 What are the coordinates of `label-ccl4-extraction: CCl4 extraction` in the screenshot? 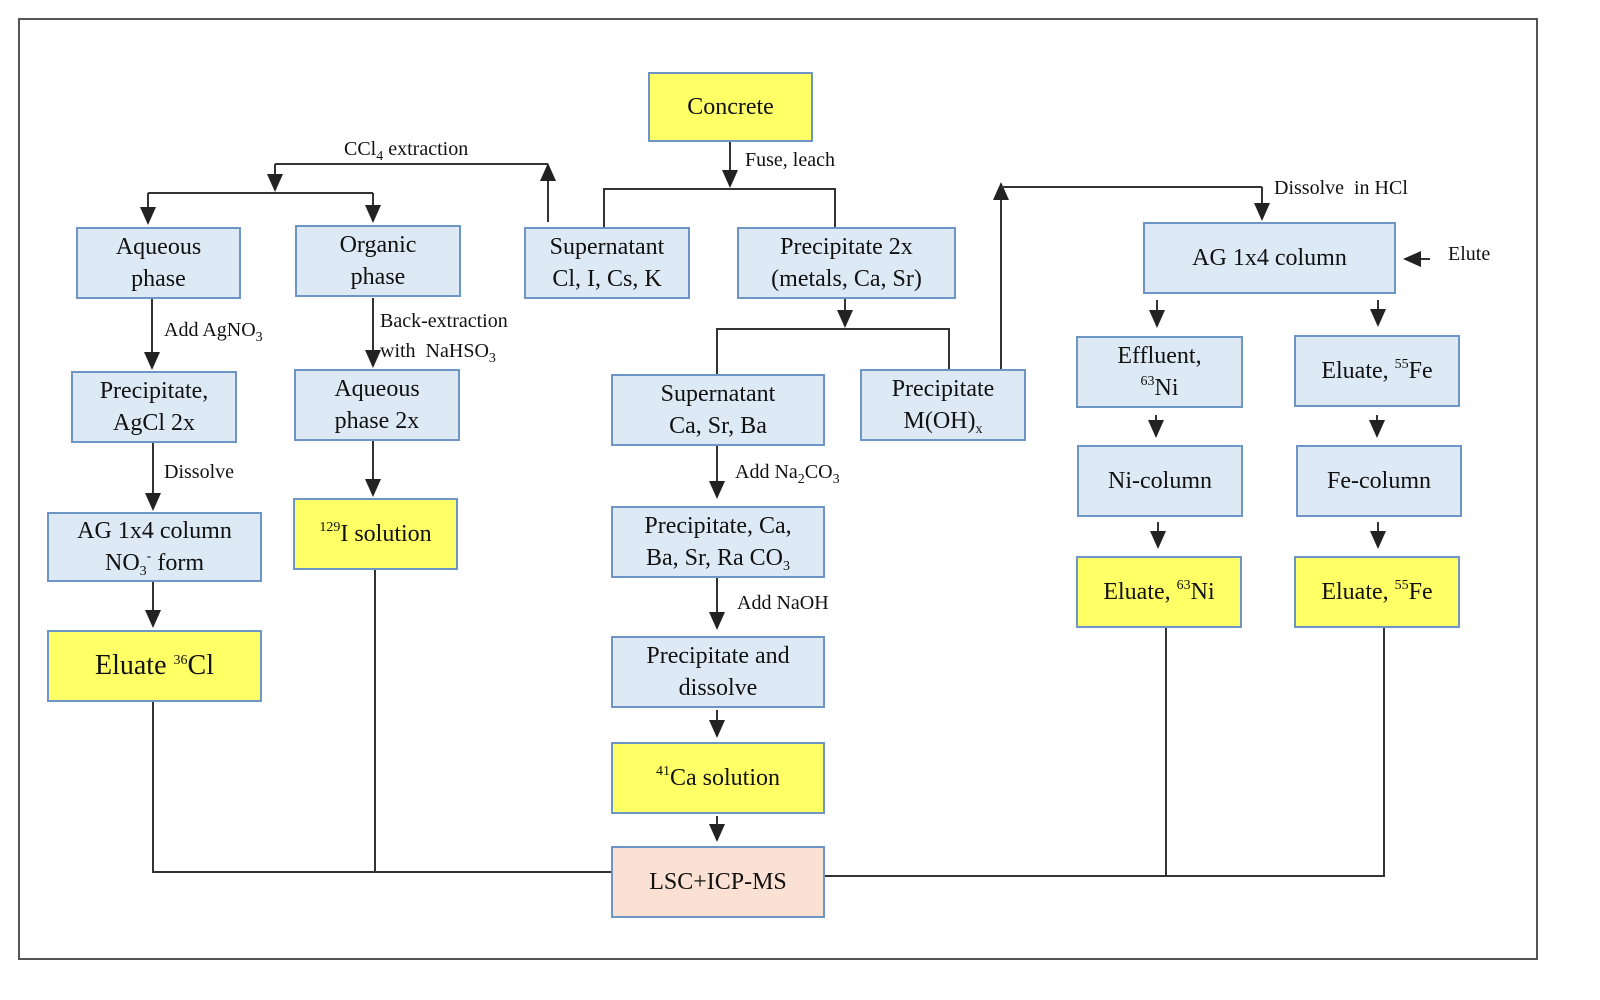 It's located at (406, 149).